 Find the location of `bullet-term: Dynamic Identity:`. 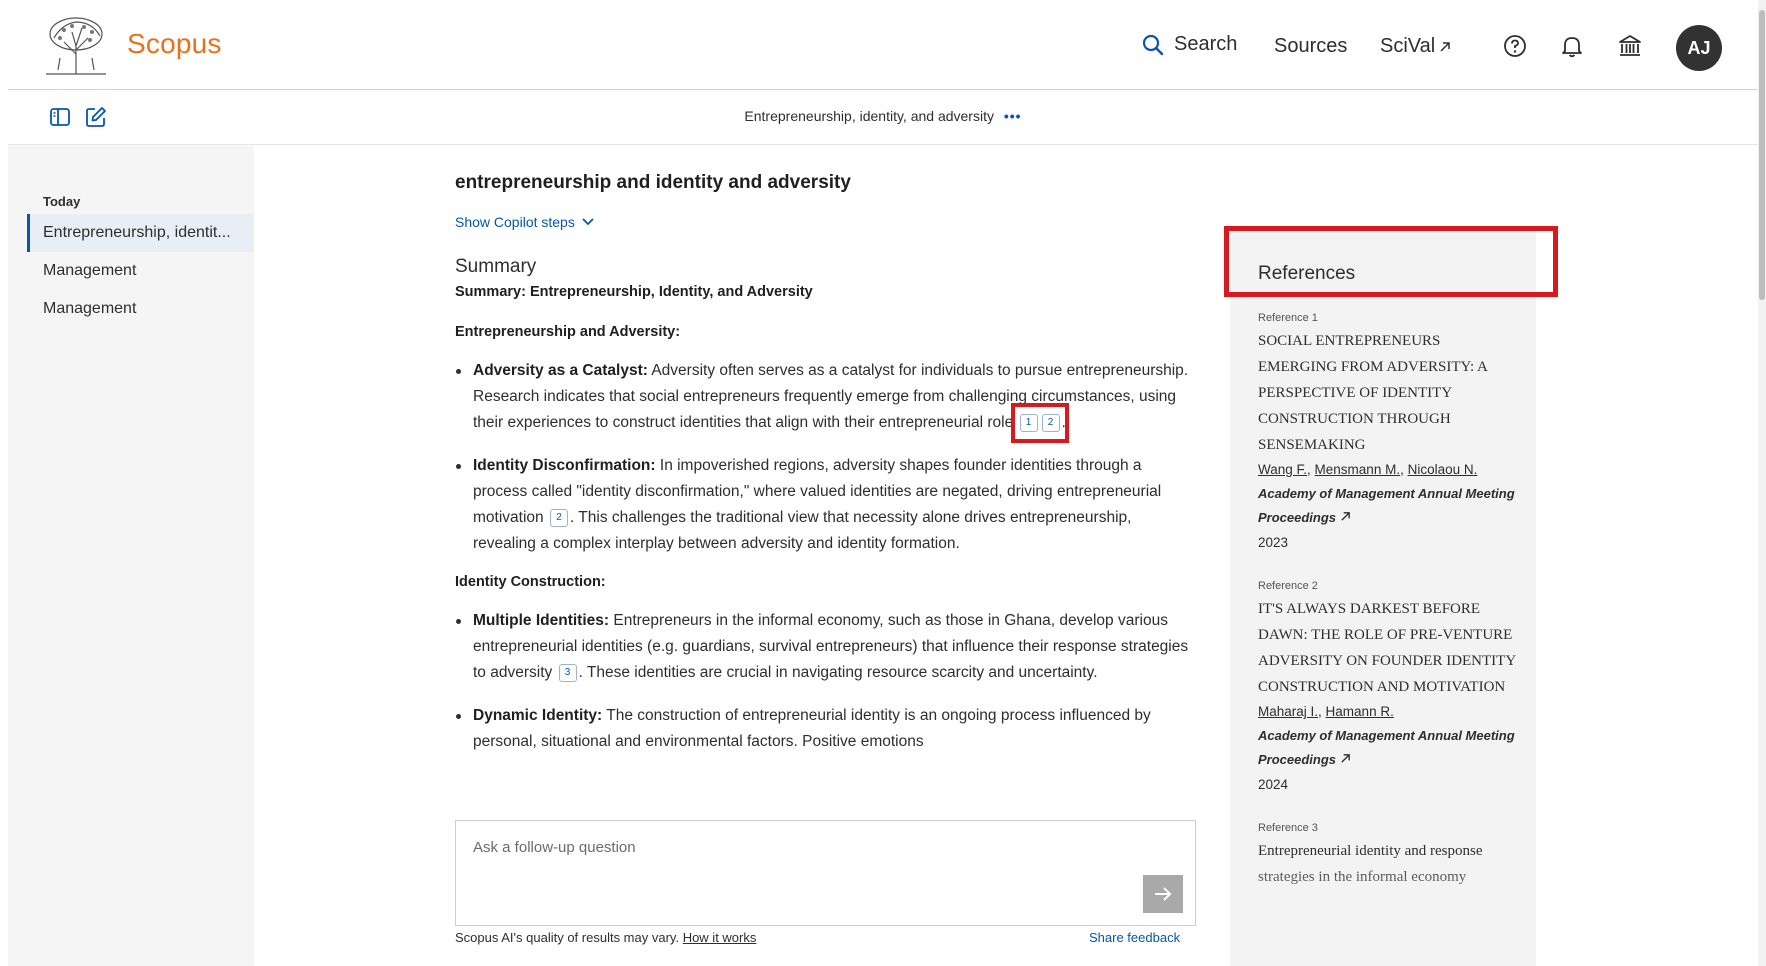

bullet-term: Dynamic Identity: is located at coordinates (538, 715).